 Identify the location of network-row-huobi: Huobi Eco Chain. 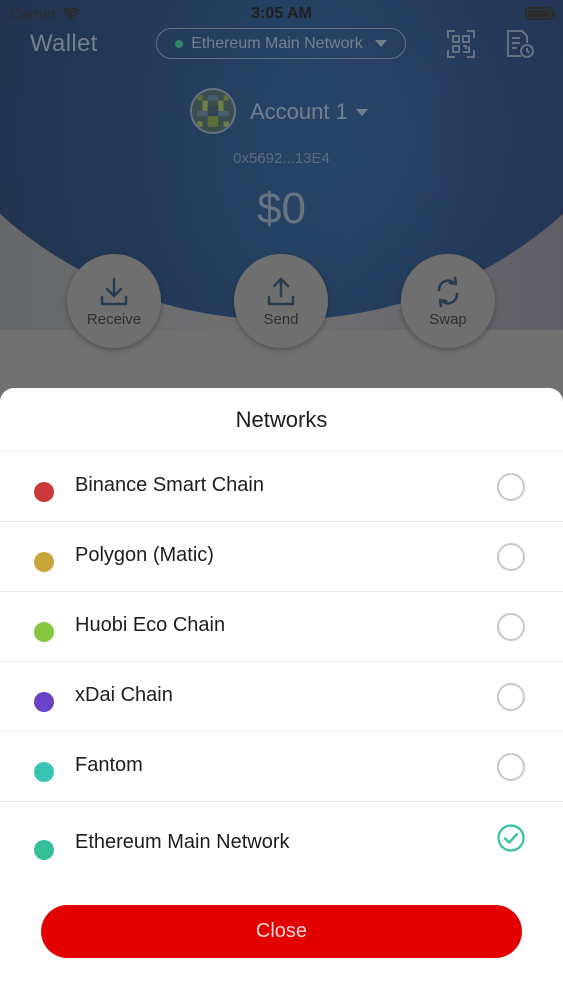
(281, 627).